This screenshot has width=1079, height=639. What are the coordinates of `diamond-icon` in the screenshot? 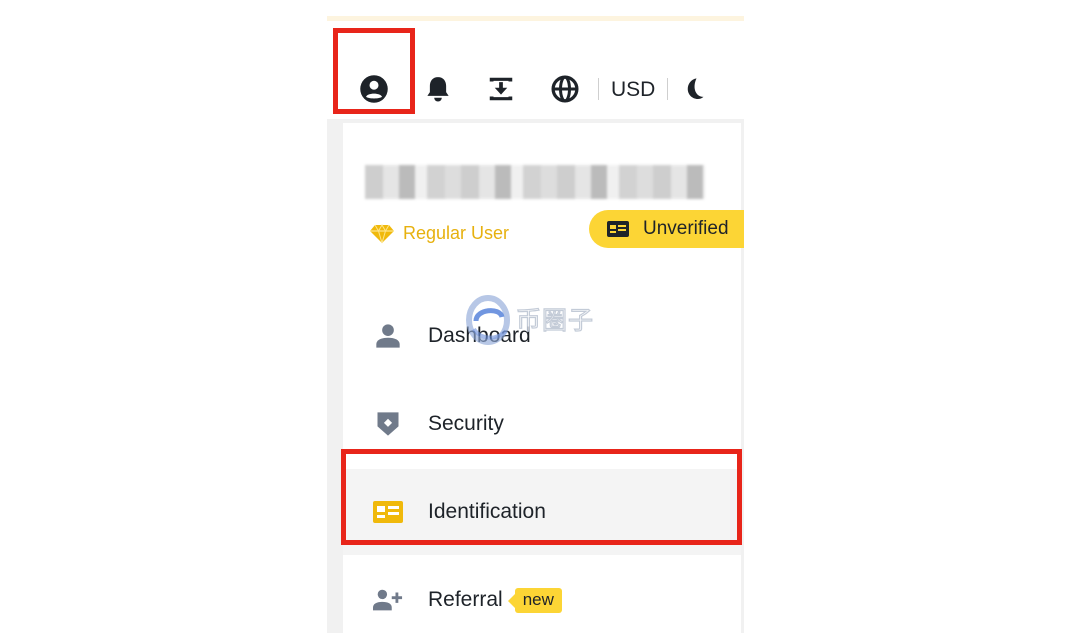 It's located at (382, 233).